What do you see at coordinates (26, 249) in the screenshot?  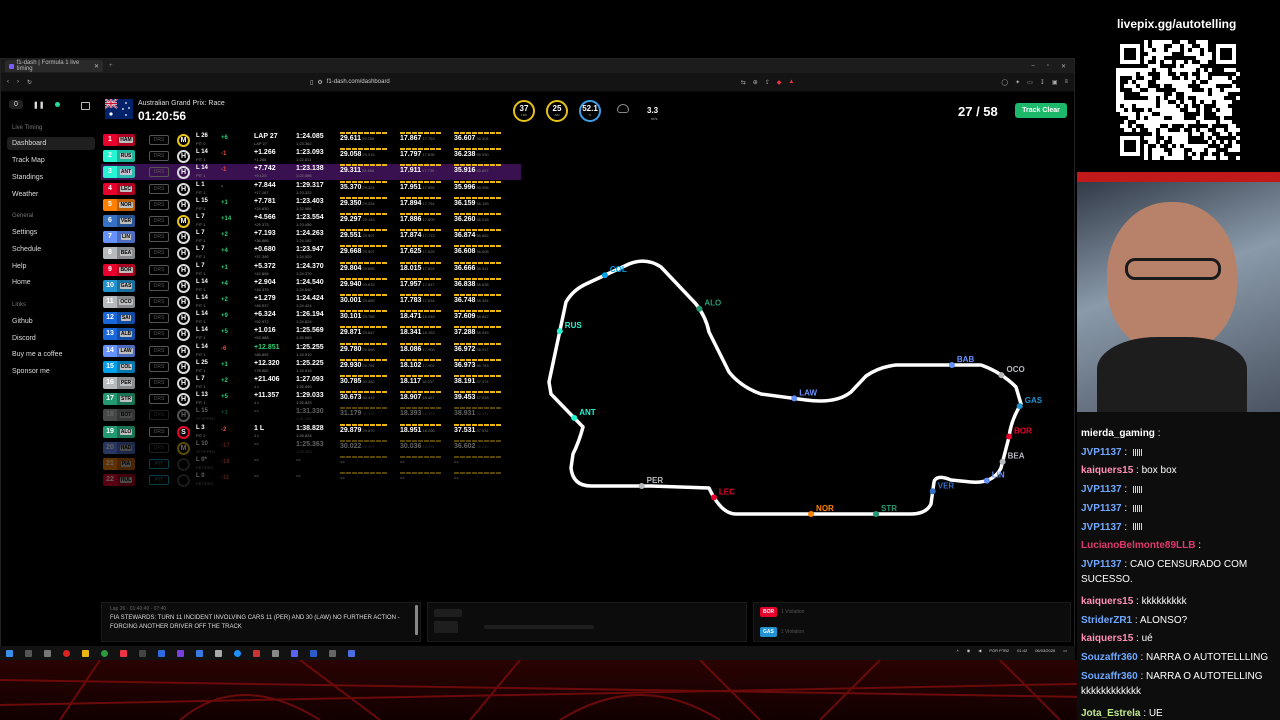 I see `sidebar-item-schedule: Schedule` at bounding box center [26, 249].